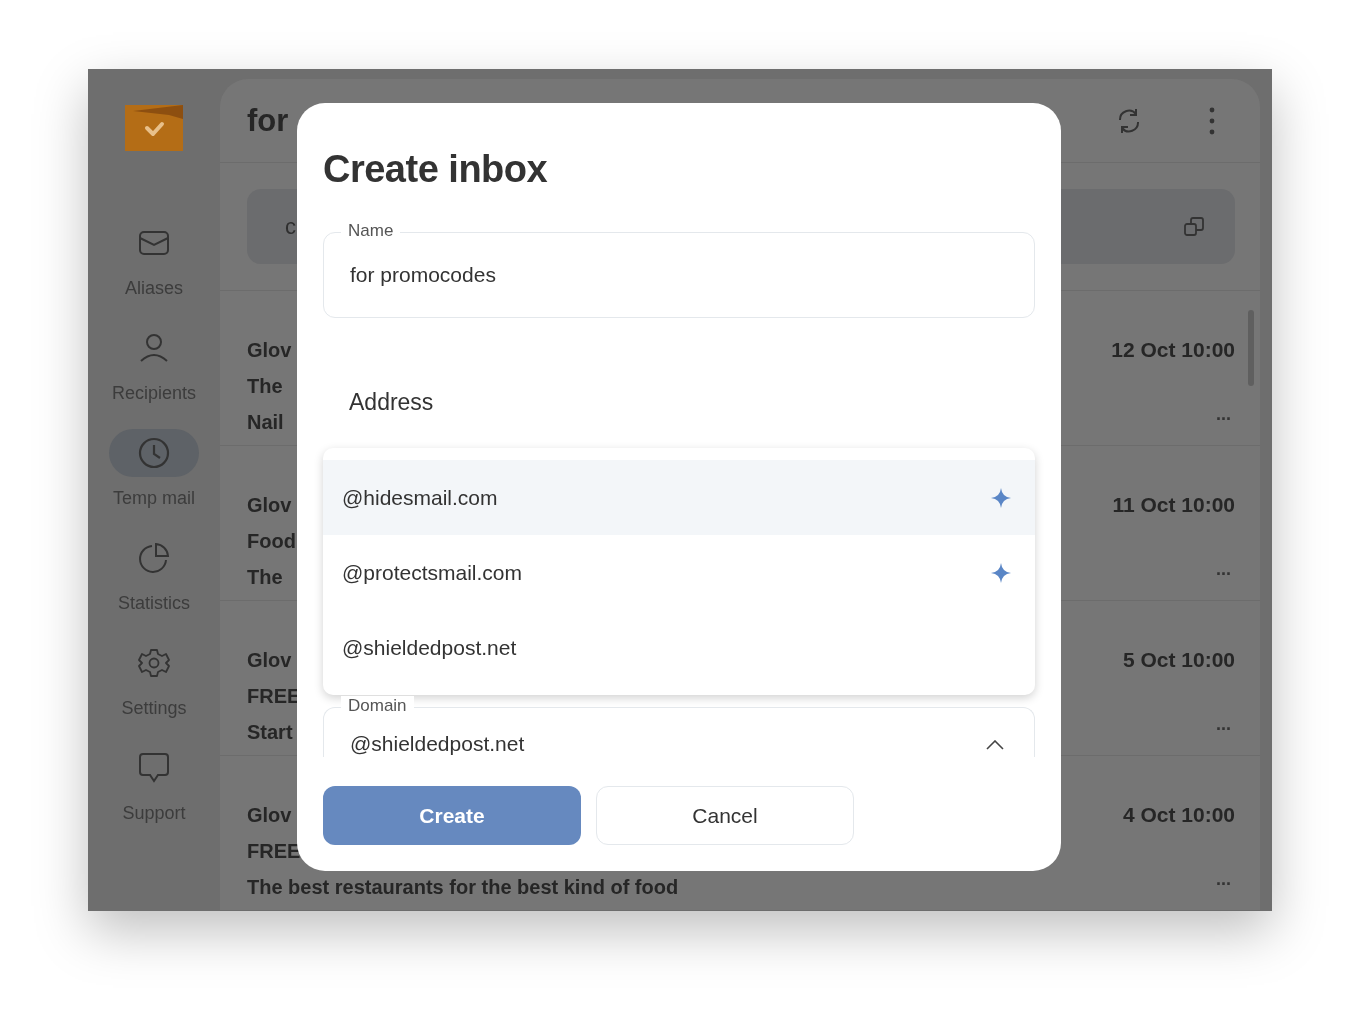 The image size is (1360, 1019). I want to click on clock-icon, so click(154, 453).